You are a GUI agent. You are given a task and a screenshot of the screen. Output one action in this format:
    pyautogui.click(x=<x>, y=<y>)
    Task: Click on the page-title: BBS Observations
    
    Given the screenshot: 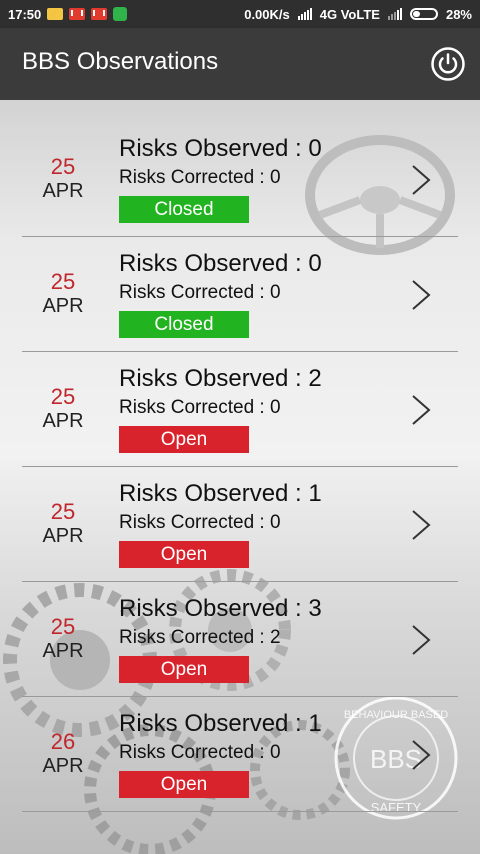 What is the action you would take?
    pyautogui.click(x=120, y=61)
    